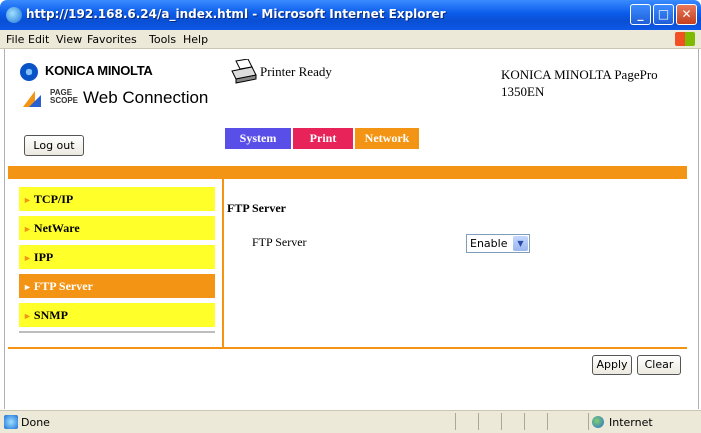 Image resolution: width=701 pixels, height=433 pixels. Describe the element at coordinates (663, 14) in the screenshot. I see `maximize-button: □` at that location.